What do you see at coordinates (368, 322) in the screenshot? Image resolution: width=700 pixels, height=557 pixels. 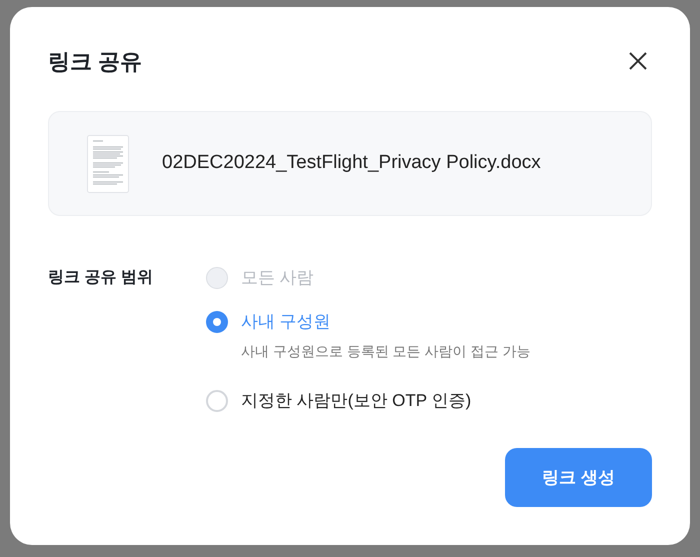 I see `radio-option: 사내 구성원` at bounding box center [368, 322].